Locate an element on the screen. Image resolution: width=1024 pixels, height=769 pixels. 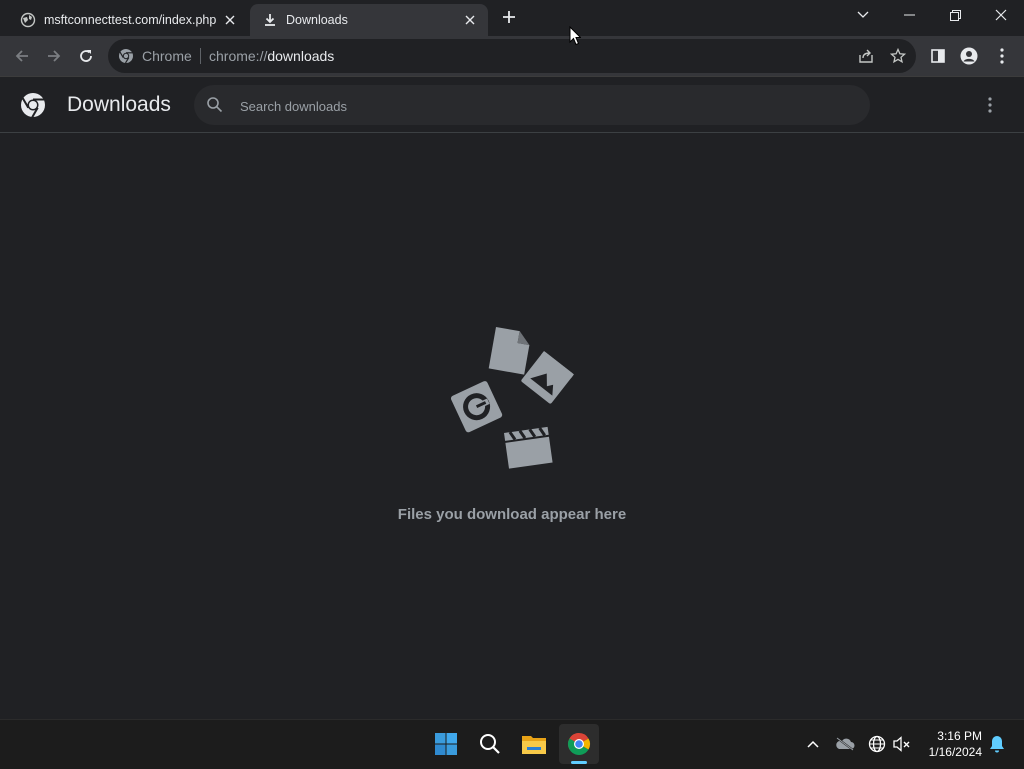
windows-taskbar: 3:16 PM 1/16/2024 is located at coordinates (512, 744).